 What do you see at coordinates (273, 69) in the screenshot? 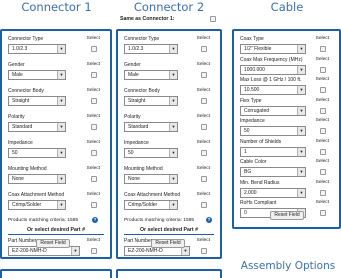
I see `field-dropdown: 1000.000 ▼` at bounding box center [273, 69].